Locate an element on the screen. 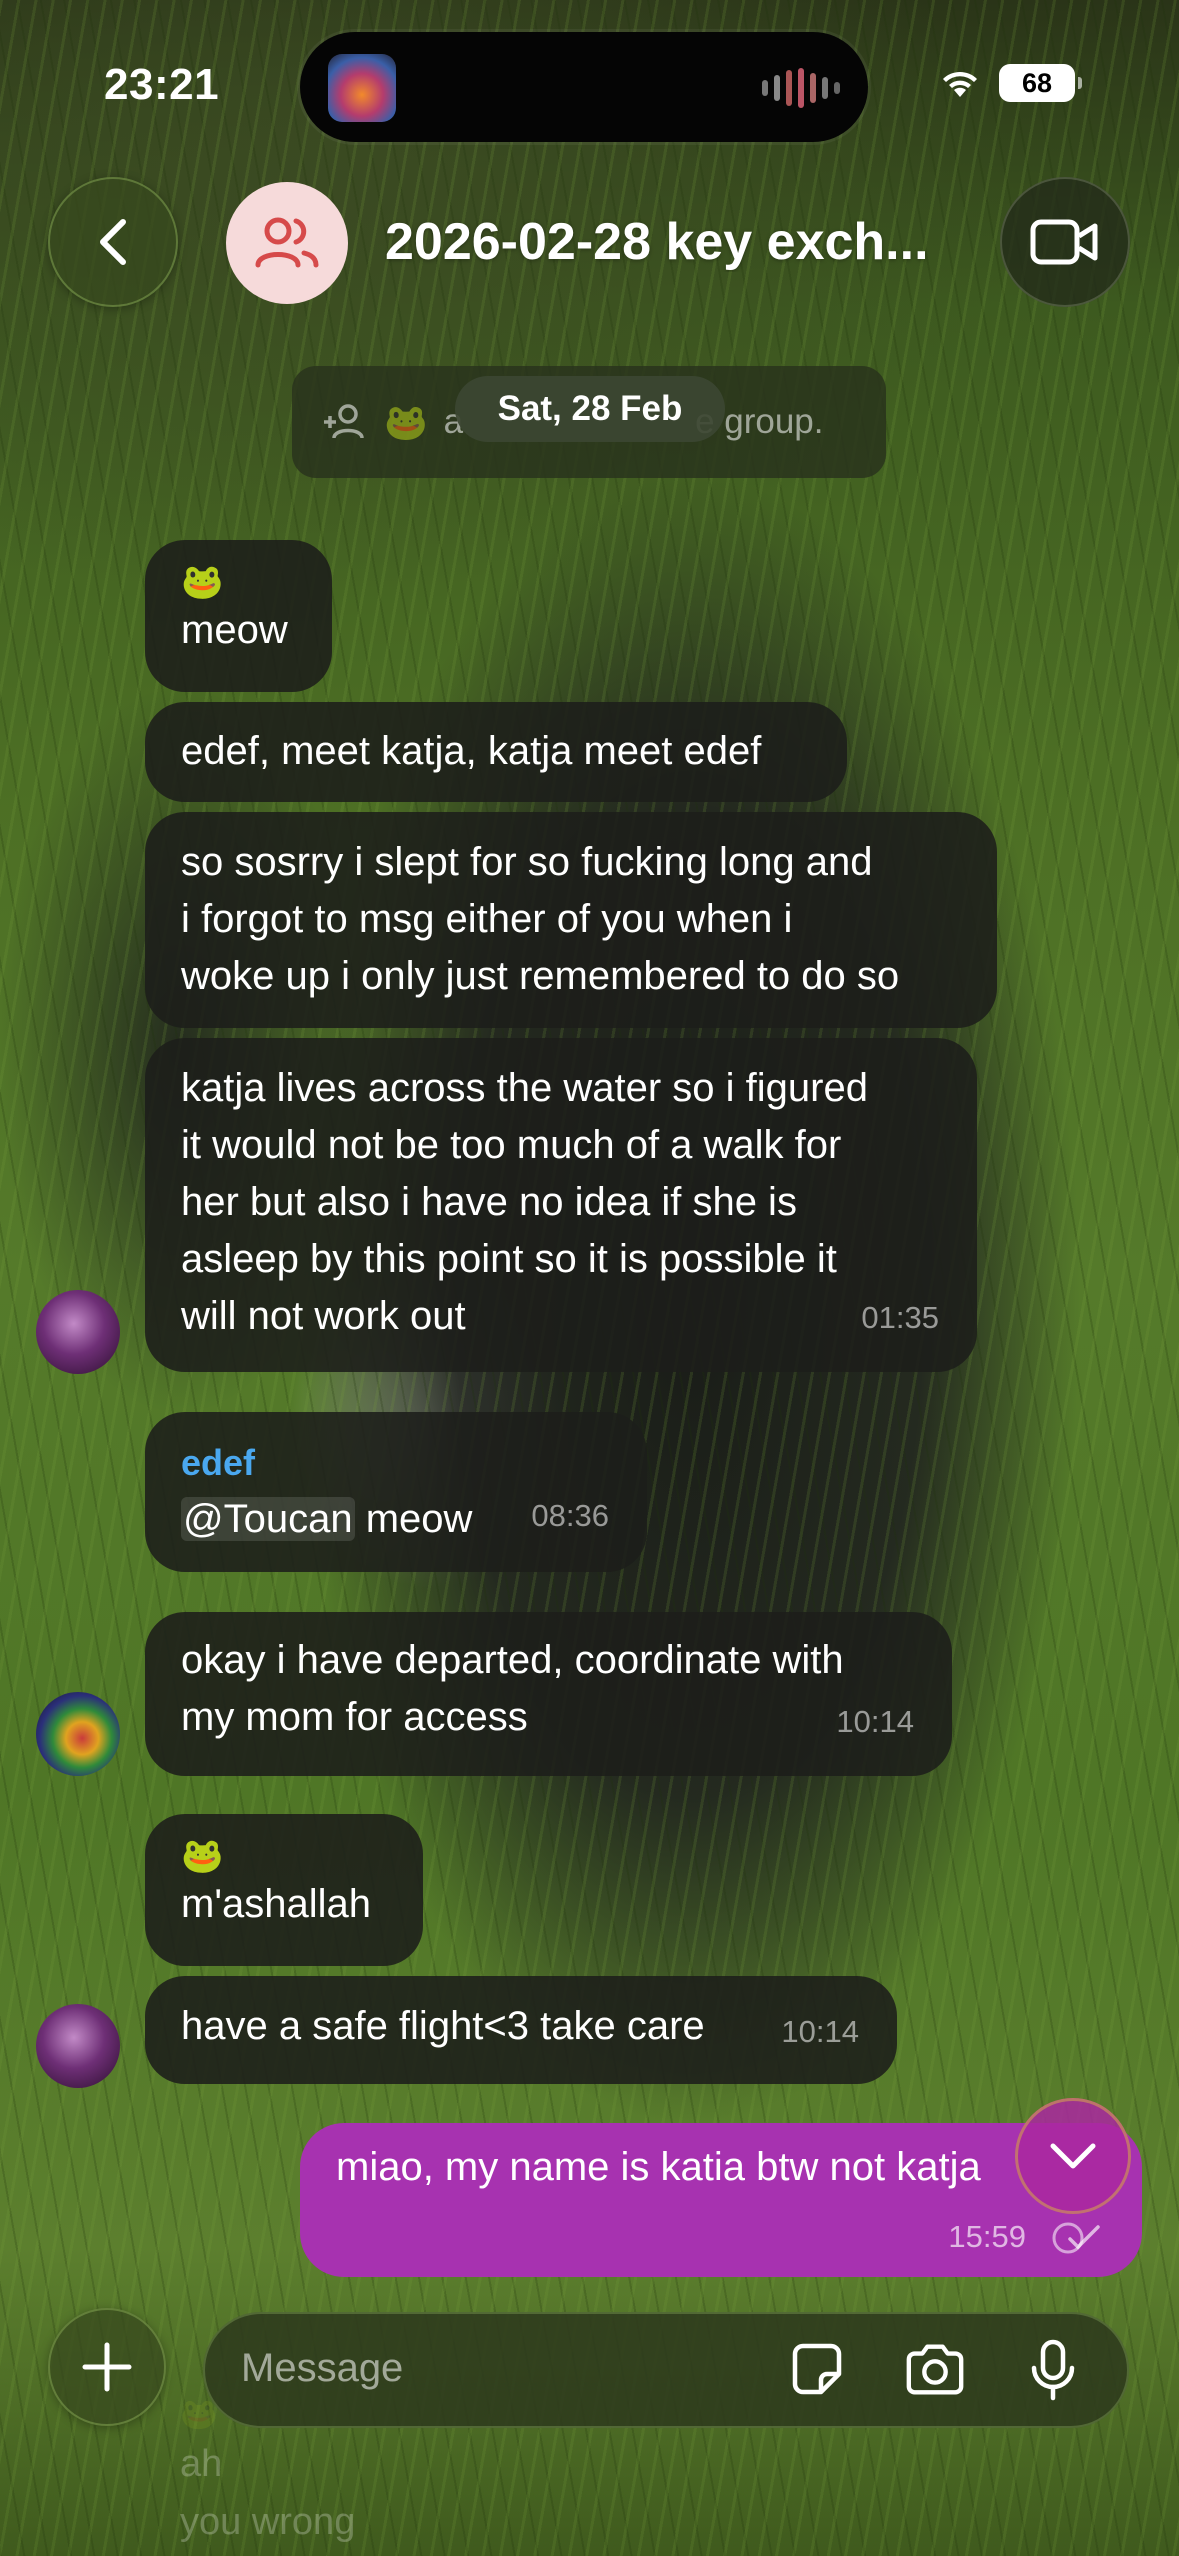 The width and height of the screenshot is (1179, 2556). dynamic-island is located at coordinates (584, 87).